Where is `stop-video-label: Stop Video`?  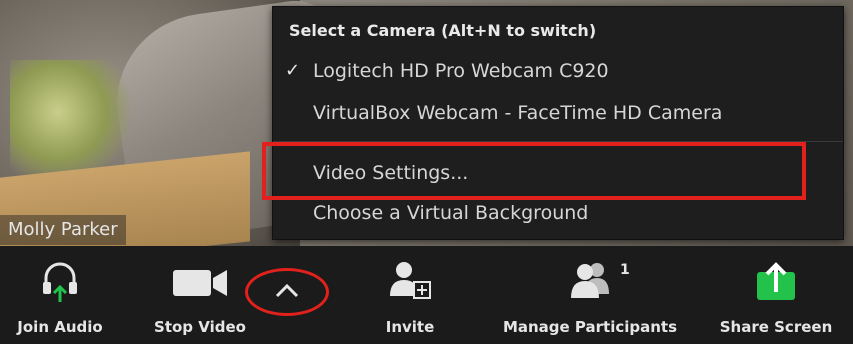
stop-video-label: Stop Video is located at coordinates (200, 327).